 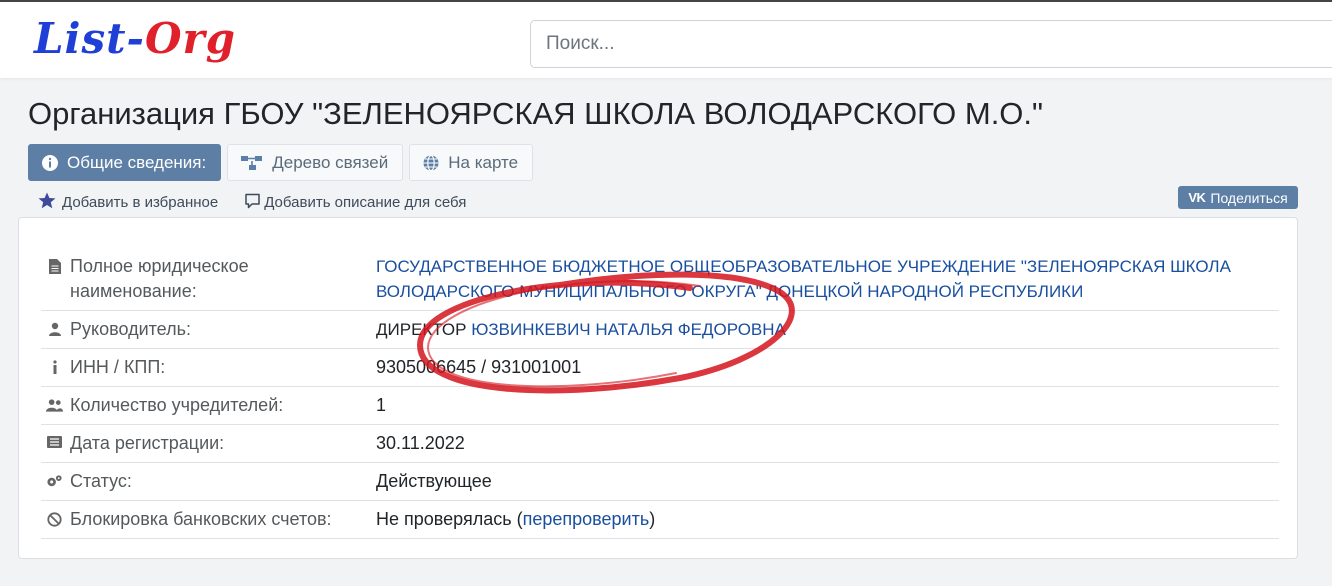 What do you see at coordinates (431, 163) in the screenshot?
I see `globe-icon` at bounding box center [431, 163].